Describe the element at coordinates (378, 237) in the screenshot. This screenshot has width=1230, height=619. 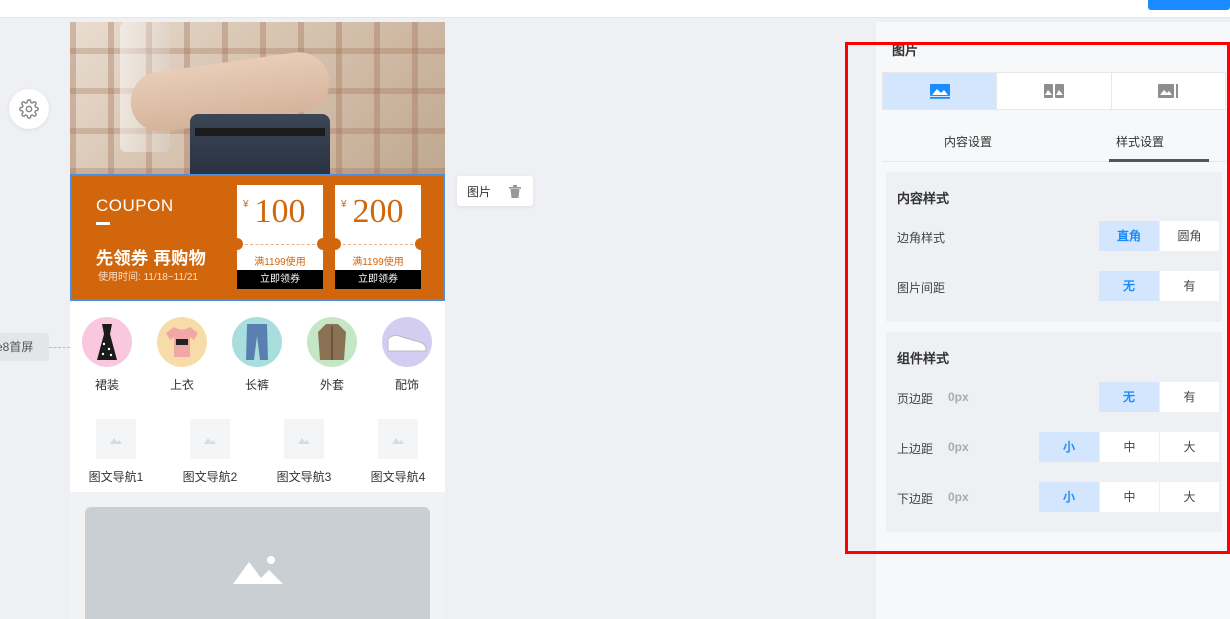
I see `coupon-ticket: ¥ 200 满1199使用 立即领券` at that location.